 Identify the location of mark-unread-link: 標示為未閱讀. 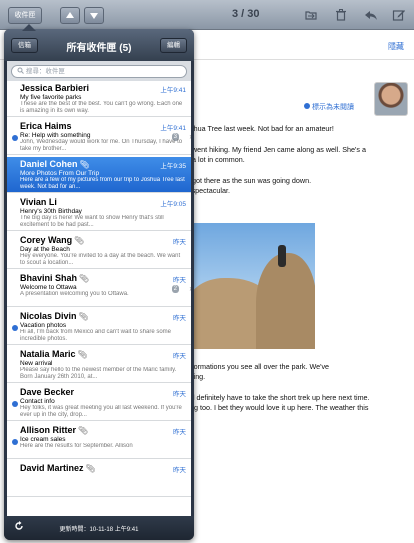
(329, 107).